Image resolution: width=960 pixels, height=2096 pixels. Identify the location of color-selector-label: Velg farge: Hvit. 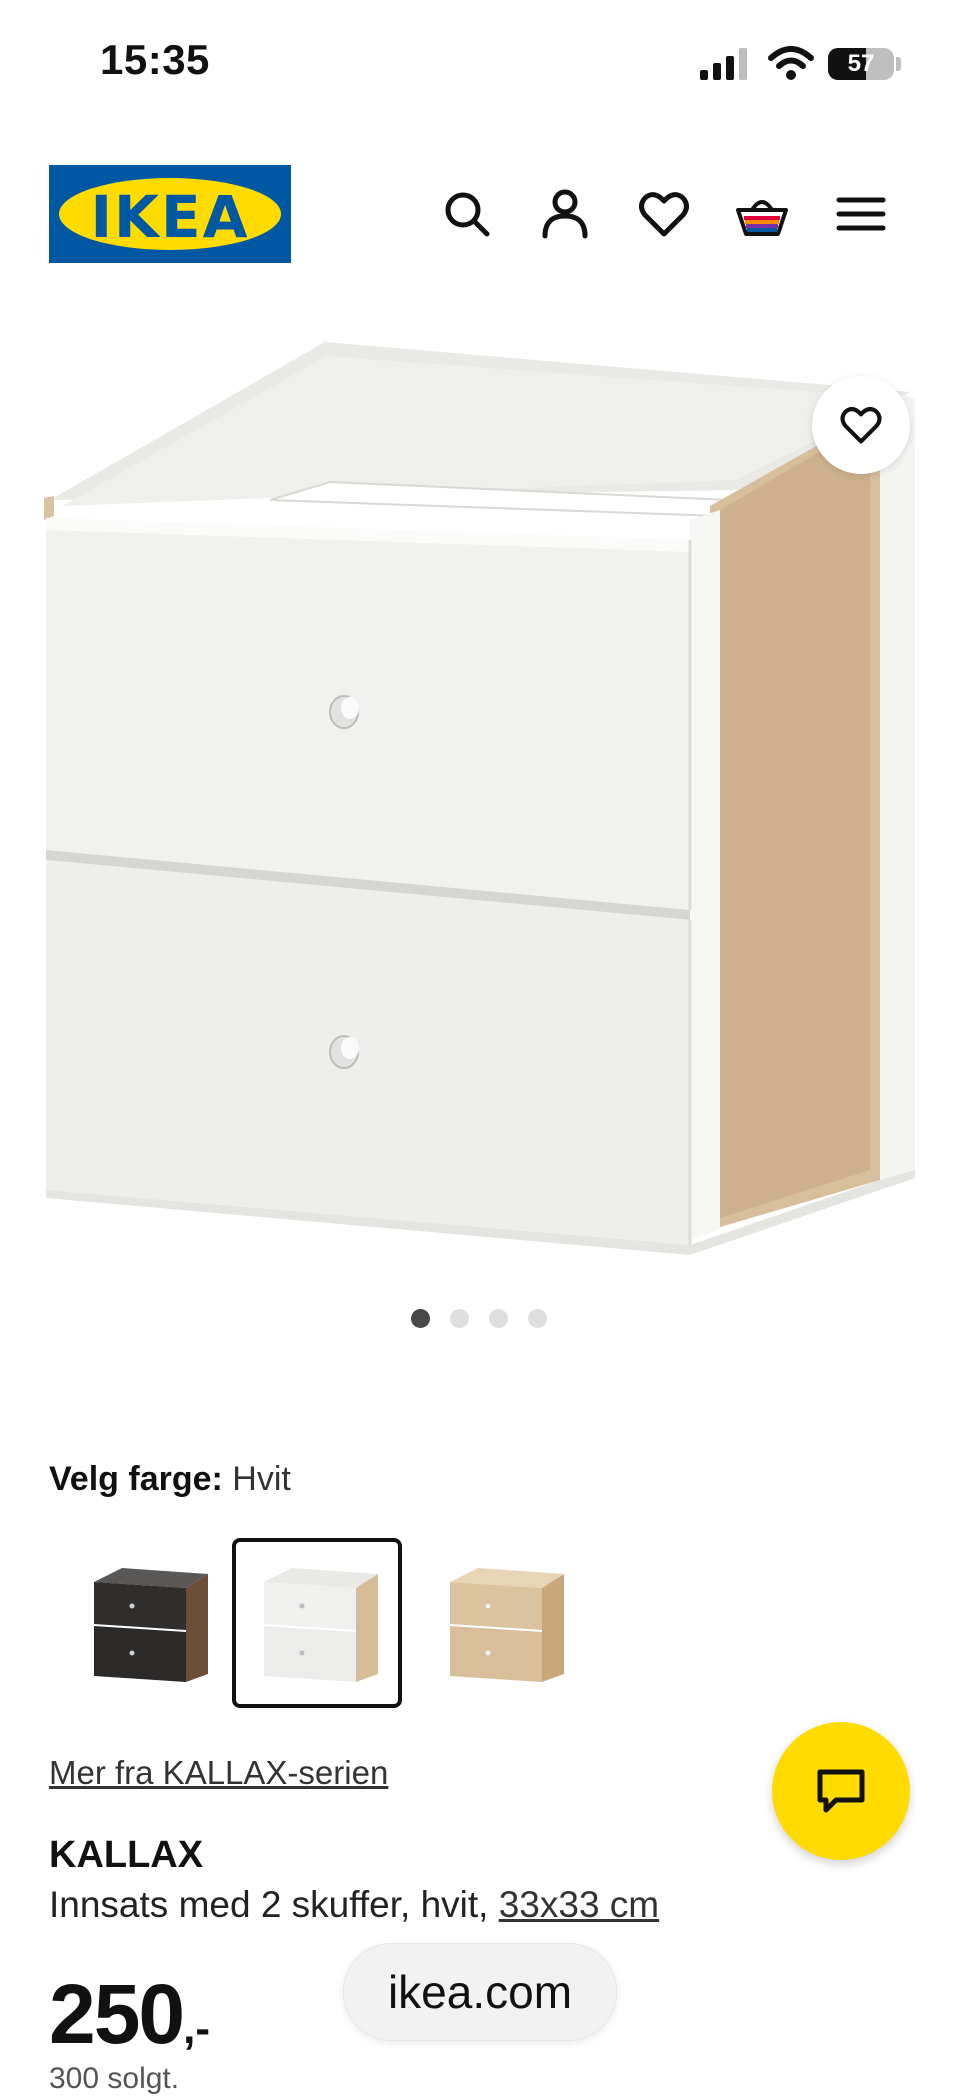
(170, 1479).